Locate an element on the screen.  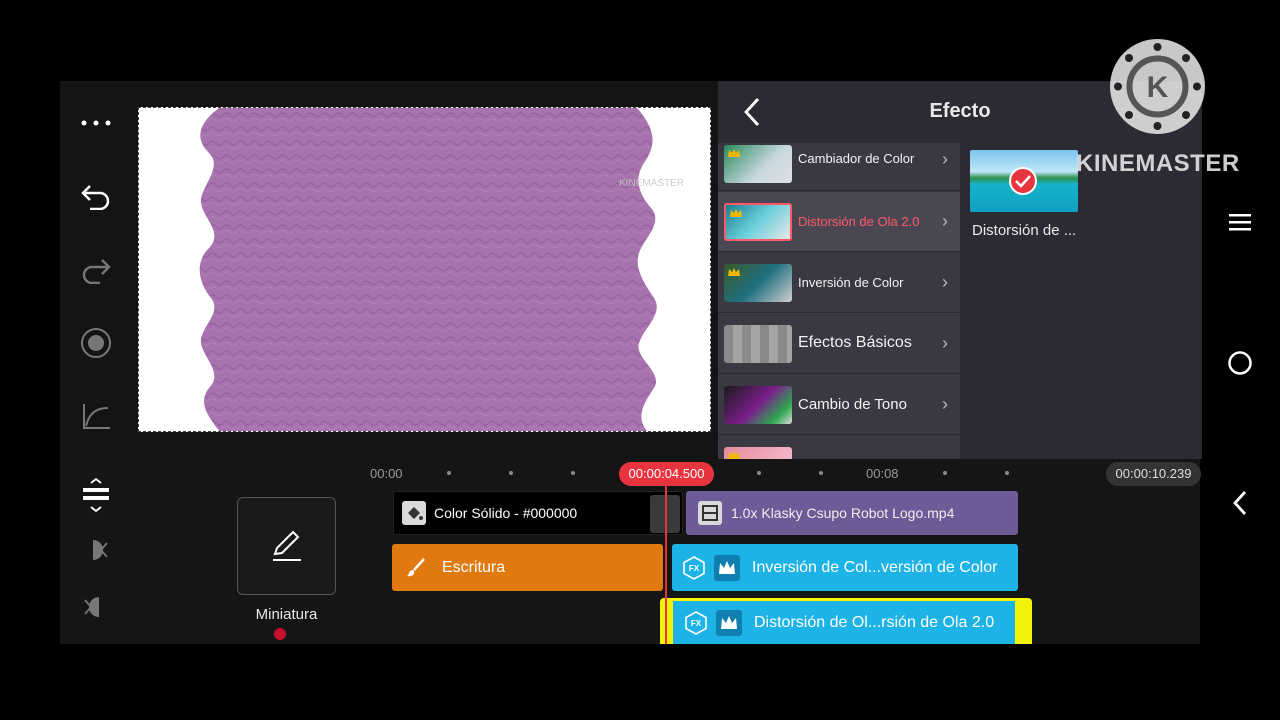
menu-icon is located at coordinates (1240, 222).